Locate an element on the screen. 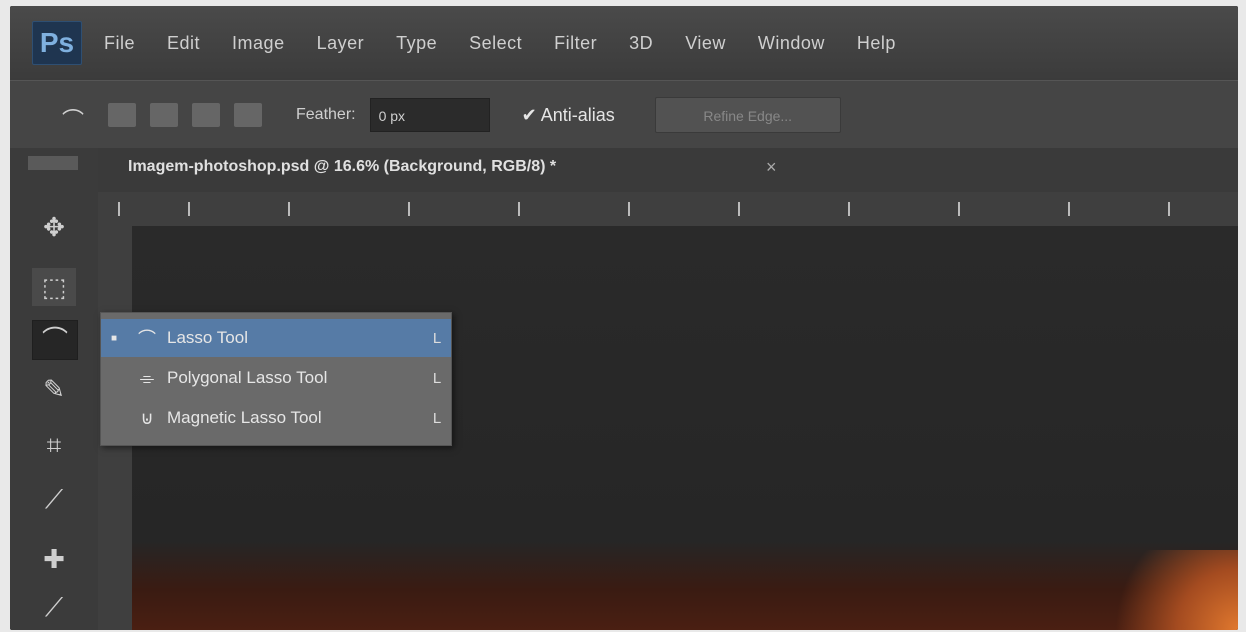 The width and height of the screenshot is (1246, 632). magnetic-lasso-icon: ⊍ is located at coordinates (147, 417).